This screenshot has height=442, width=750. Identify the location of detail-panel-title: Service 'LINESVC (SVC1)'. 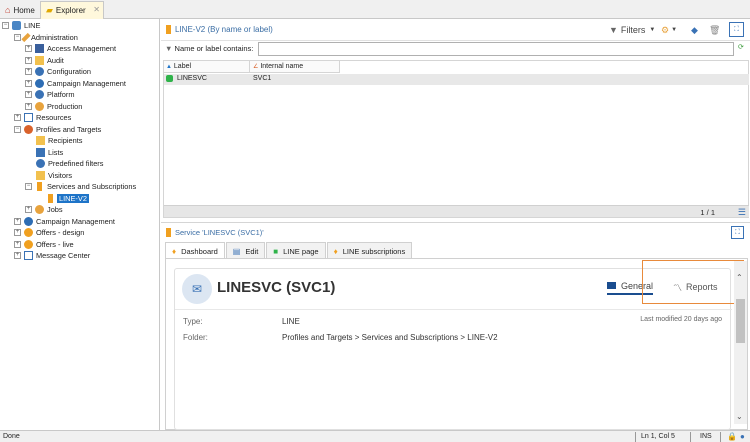
(215, 232).